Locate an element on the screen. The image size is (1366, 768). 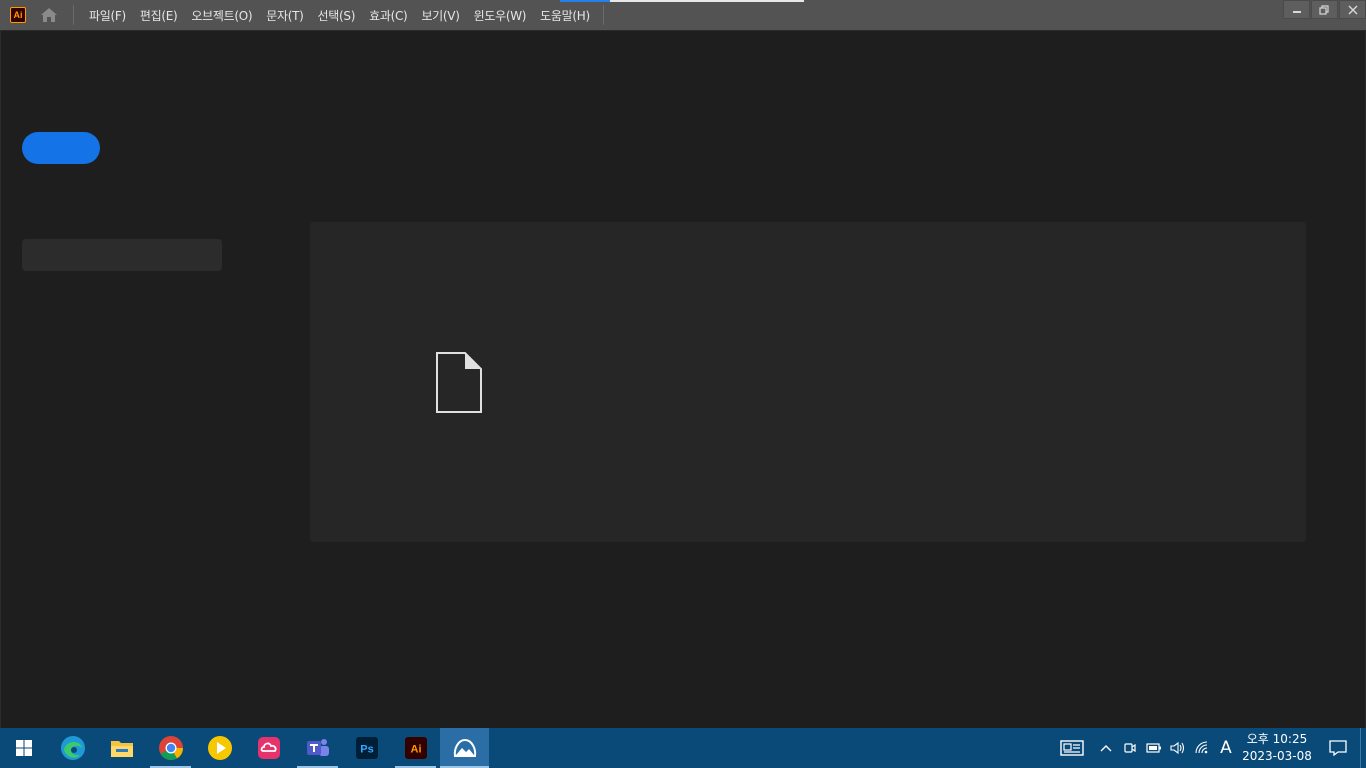
tray-volume is located at coordinates (1178, 748).